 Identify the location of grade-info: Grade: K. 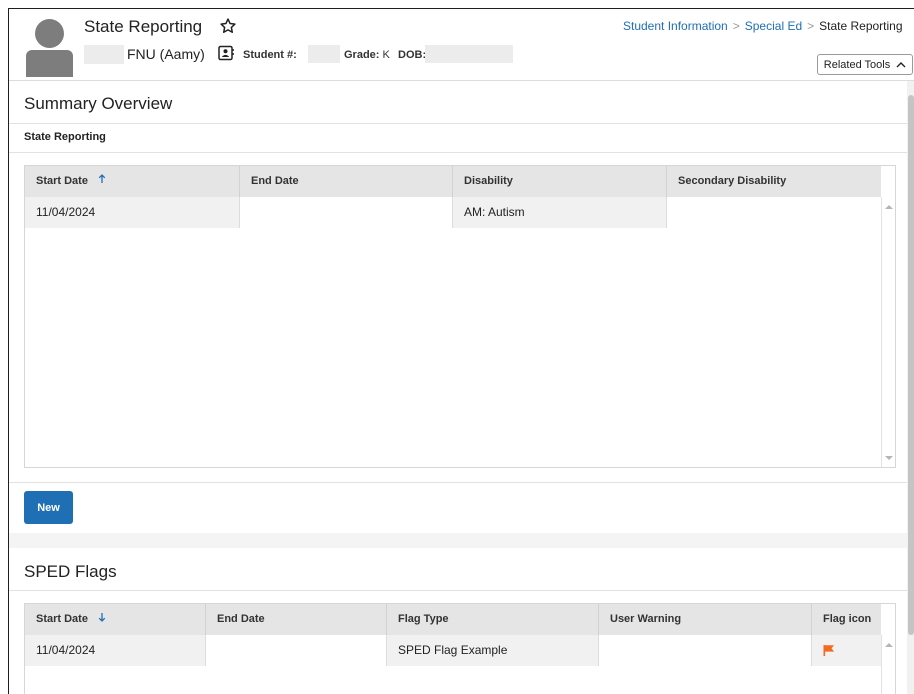
(367, 55).